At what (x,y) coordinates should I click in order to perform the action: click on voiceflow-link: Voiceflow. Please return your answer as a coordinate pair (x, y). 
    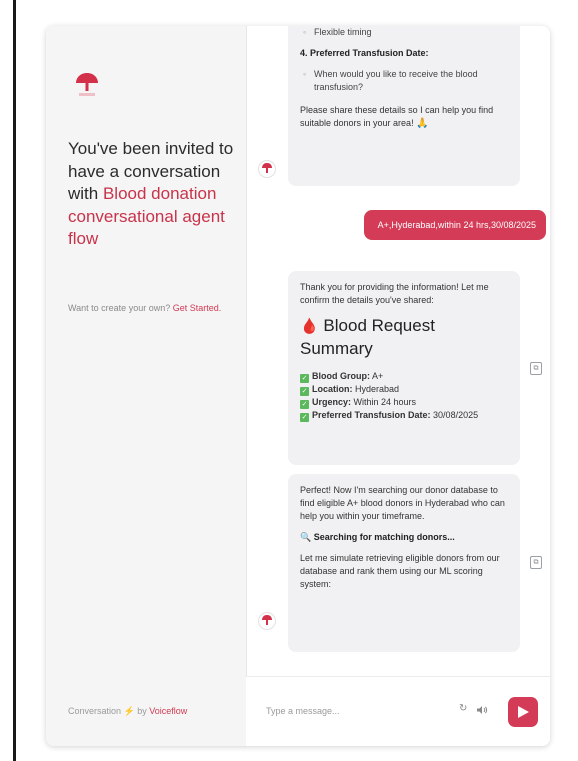
    Looking at the image, I should click on (168, 711).